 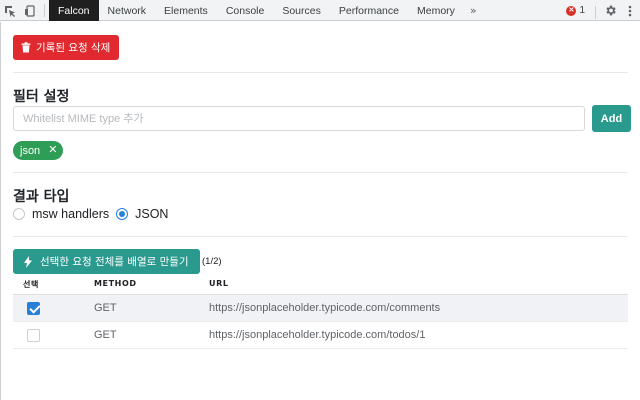 I want to click on trash-icon, so click(x=26, y=47).